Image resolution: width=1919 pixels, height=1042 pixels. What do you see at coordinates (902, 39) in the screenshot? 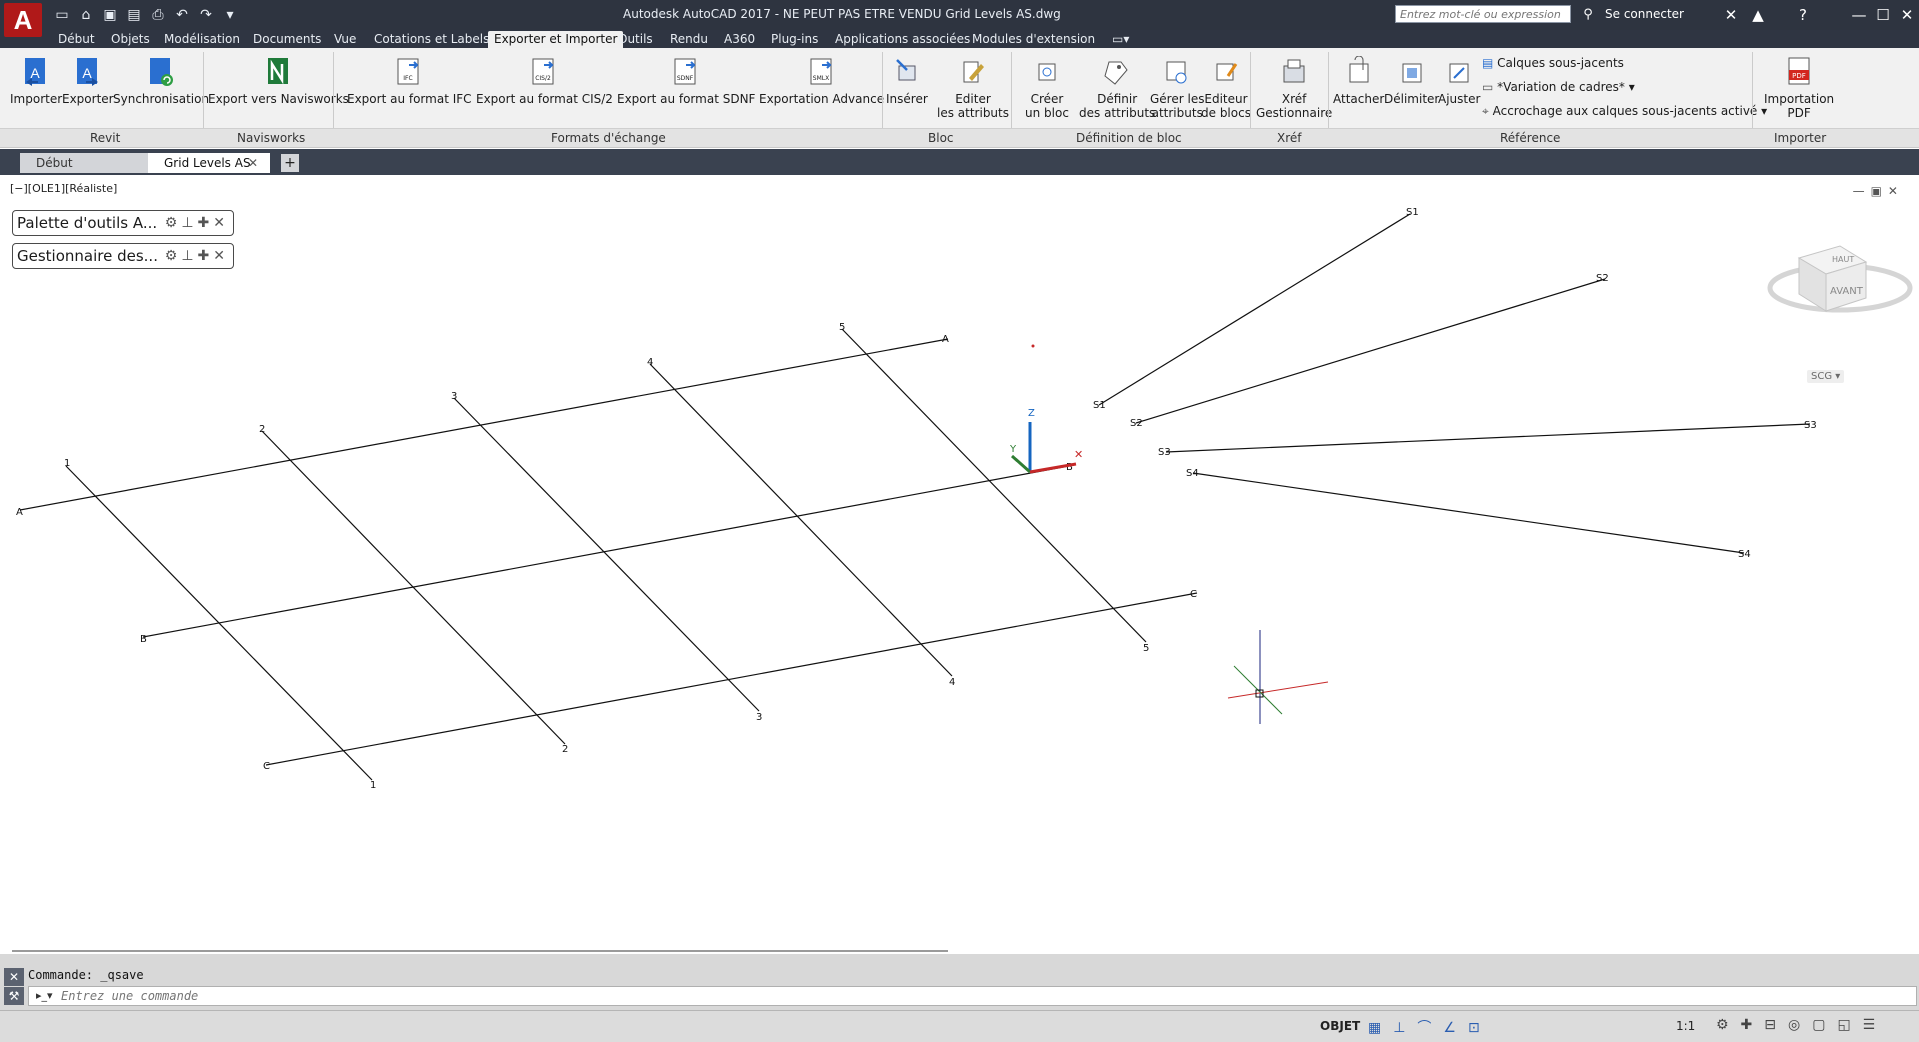
I see `tab-applications: Applications associées` at bounding box center [902, 39].